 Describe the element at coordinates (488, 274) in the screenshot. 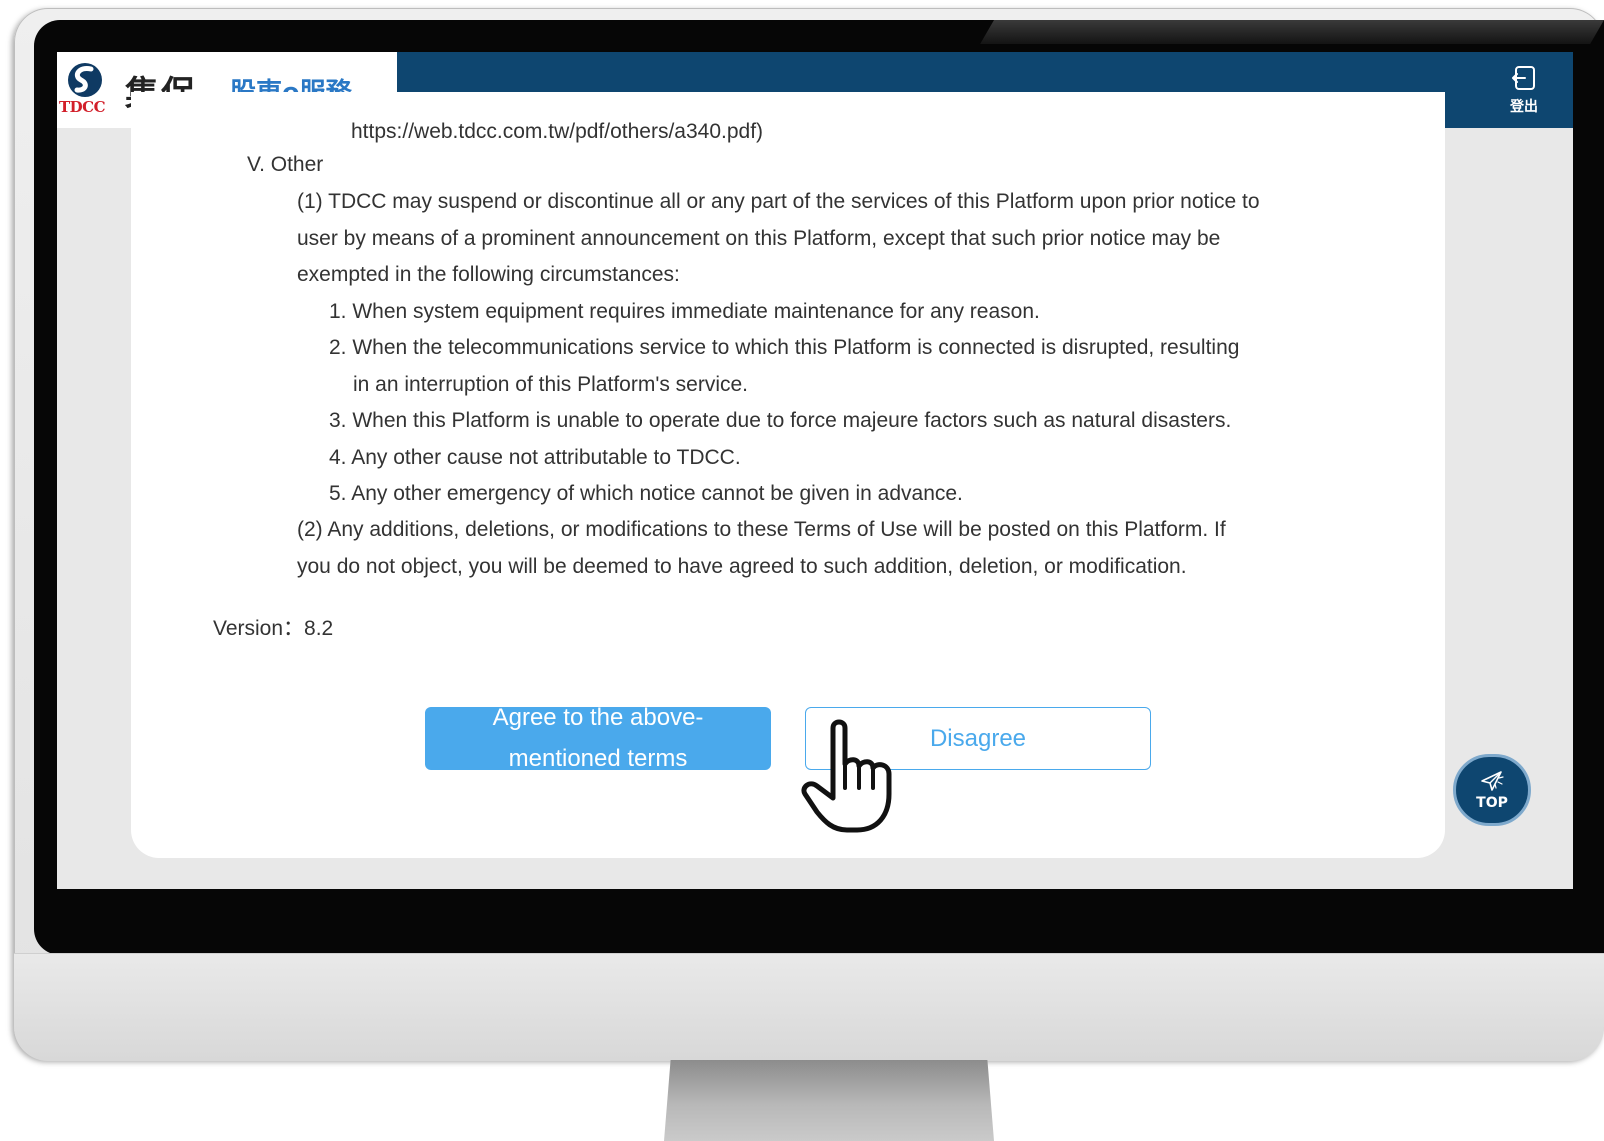

I see `paragraph-line: exempted in the following circumstances:` at that location.